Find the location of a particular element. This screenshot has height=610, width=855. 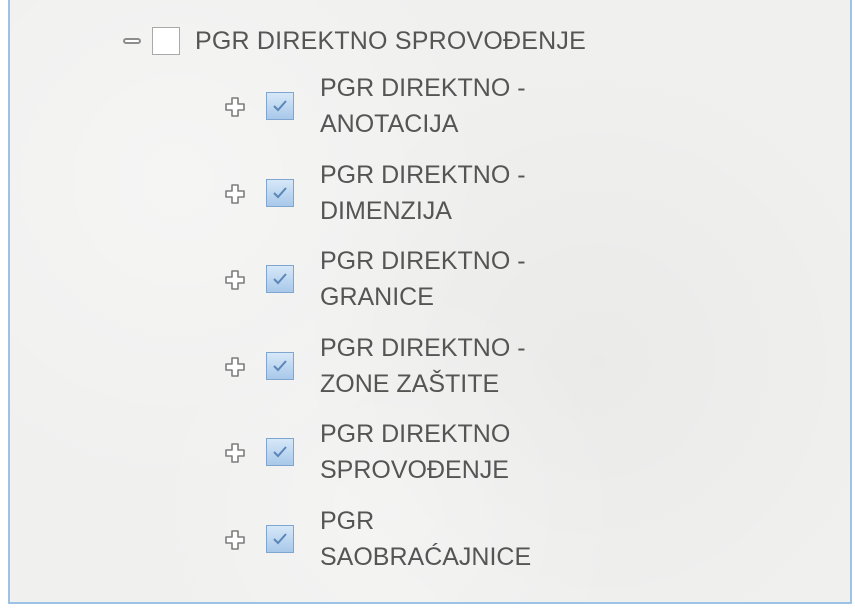

collapse-toggle is located at coordinates (132, 41).